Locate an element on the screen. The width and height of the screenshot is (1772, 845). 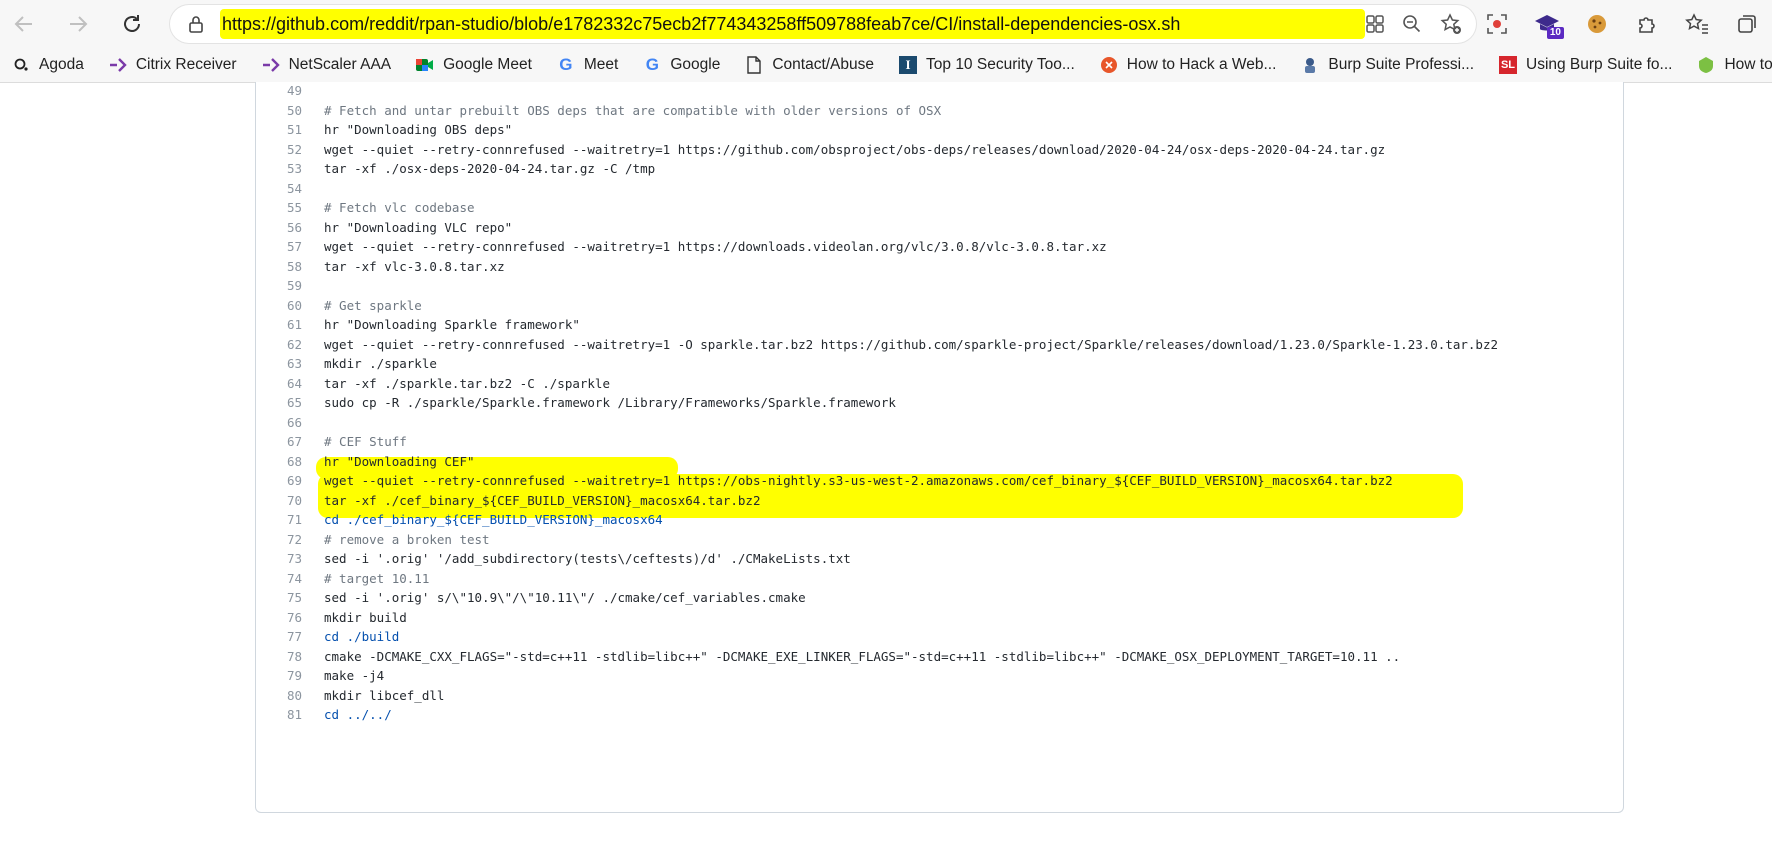
bookmark-label: Meet is located at coordinates (601, 64).